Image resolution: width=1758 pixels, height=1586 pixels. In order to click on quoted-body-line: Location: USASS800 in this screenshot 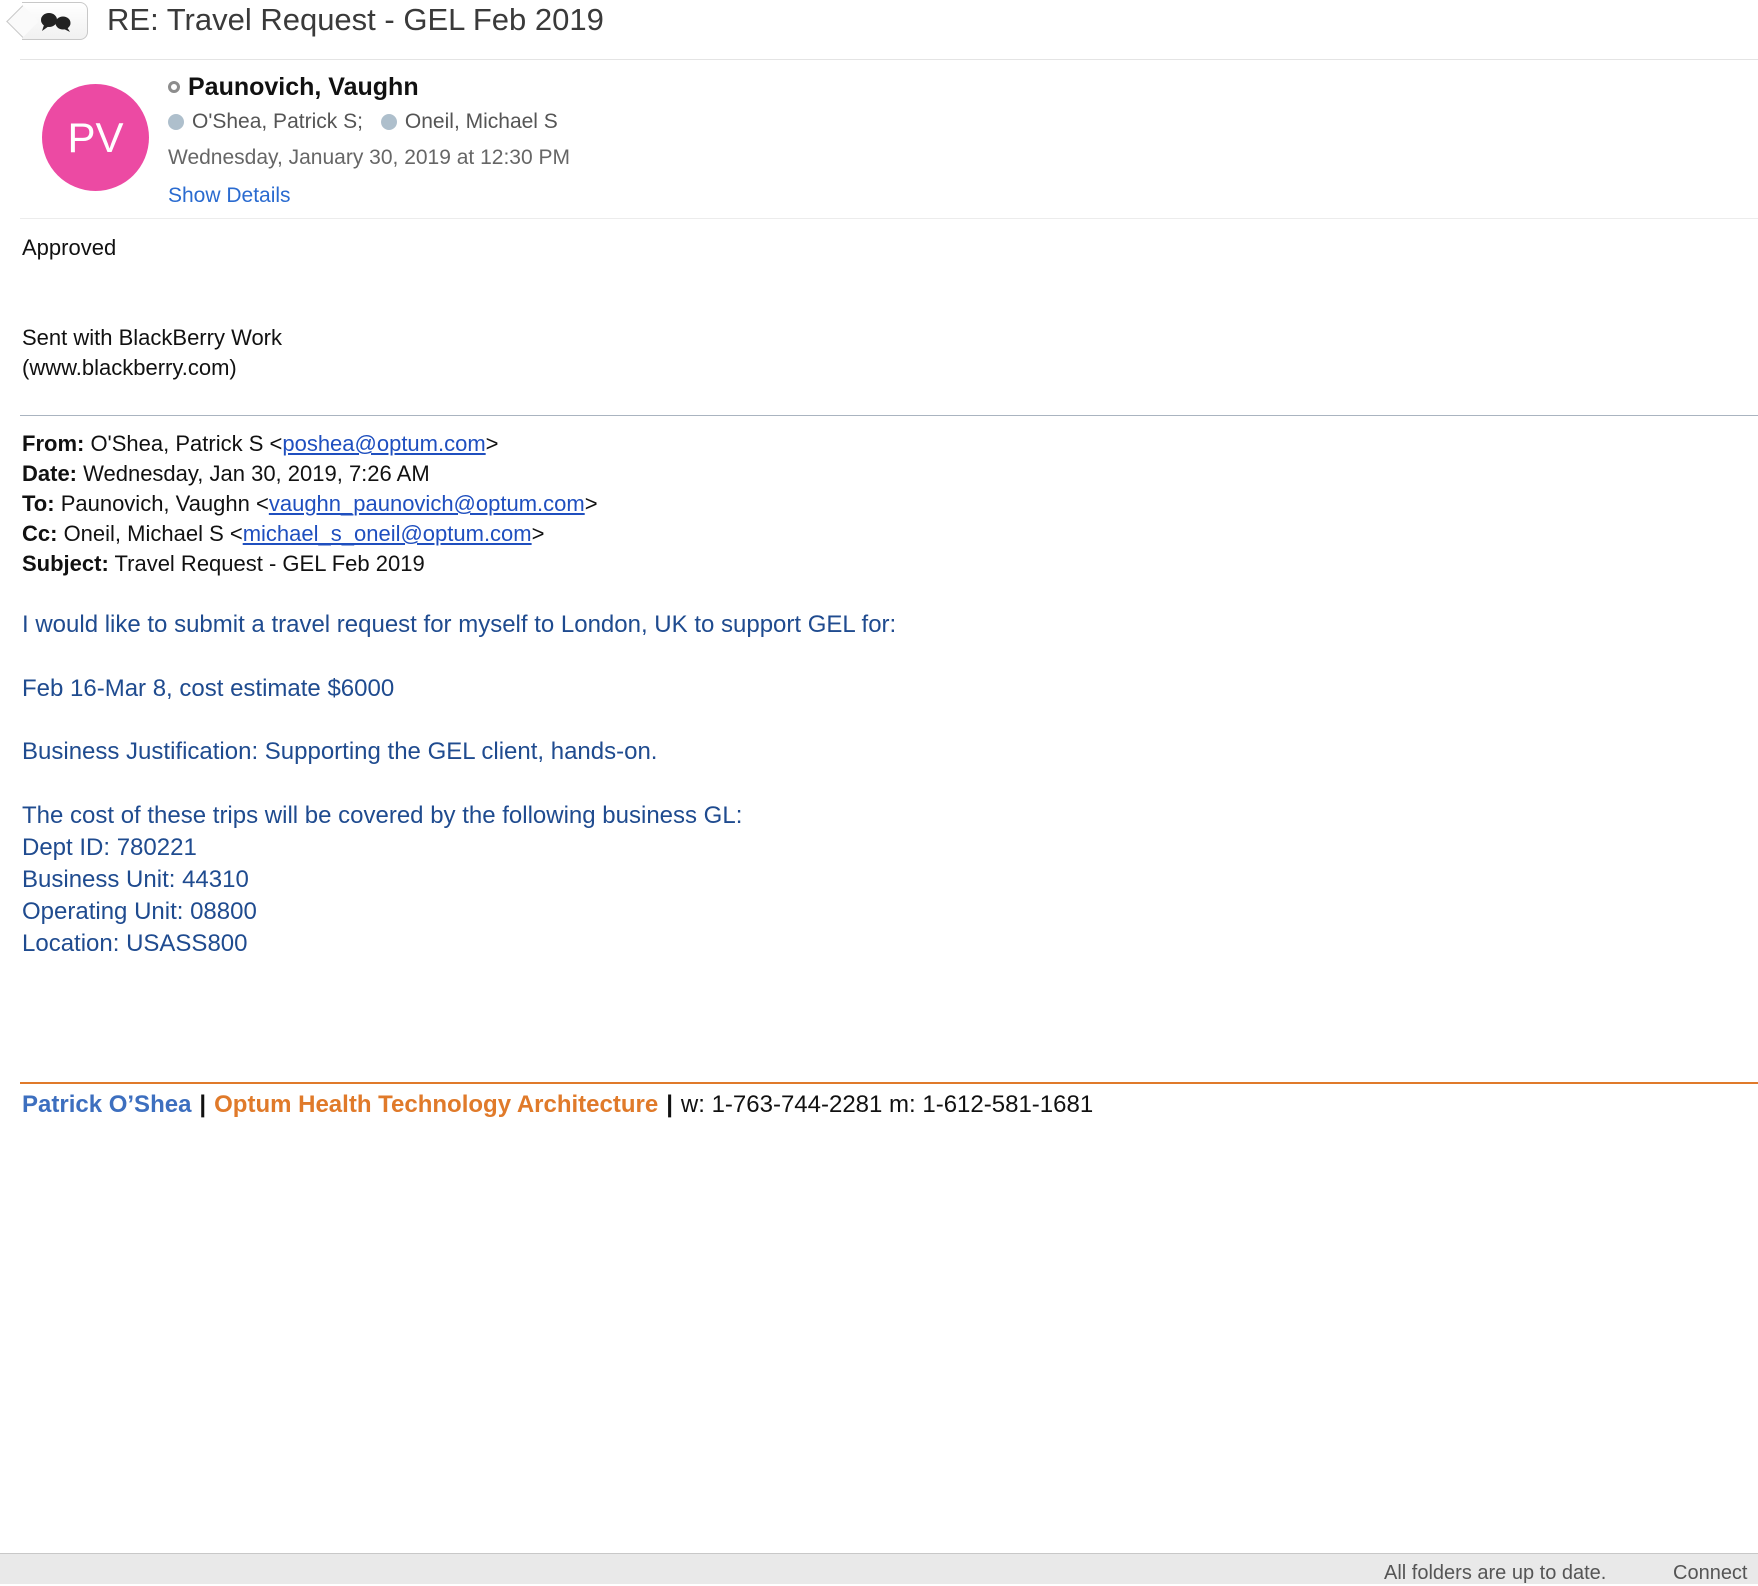, I will do `click(135, 943)`.